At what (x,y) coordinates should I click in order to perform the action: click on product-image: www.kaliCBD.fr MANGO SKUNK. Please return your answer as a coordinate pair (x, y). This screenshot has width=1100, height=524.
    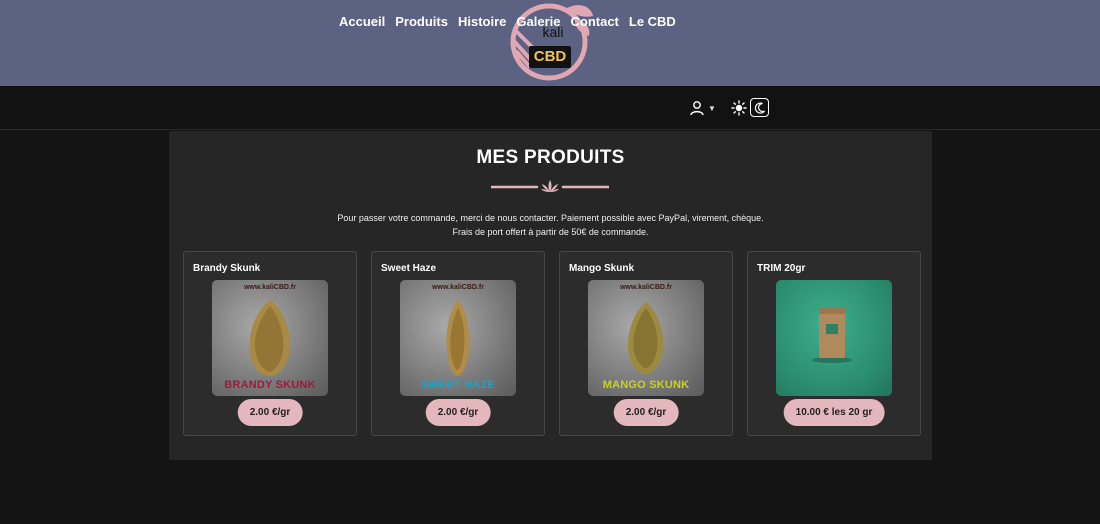
    Looking at the image, I should click on (646, 338).